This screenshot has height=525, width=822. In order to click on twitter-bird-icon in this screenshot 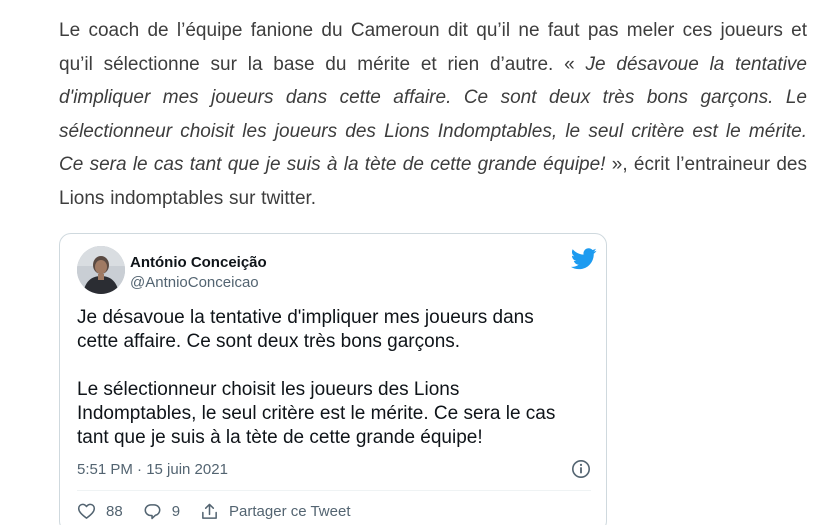, I will do `click(583, 259)`.